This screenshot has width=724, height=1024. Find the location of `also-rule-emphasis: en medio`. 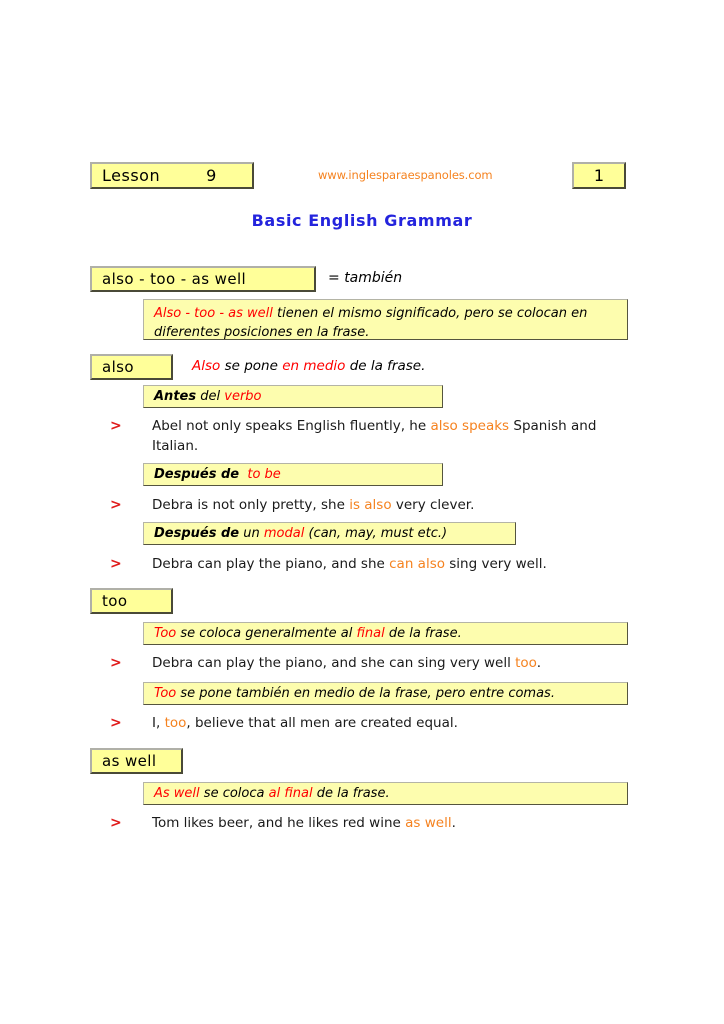

also-rule-emphasis: en medio is located at coordinates (314, 366).